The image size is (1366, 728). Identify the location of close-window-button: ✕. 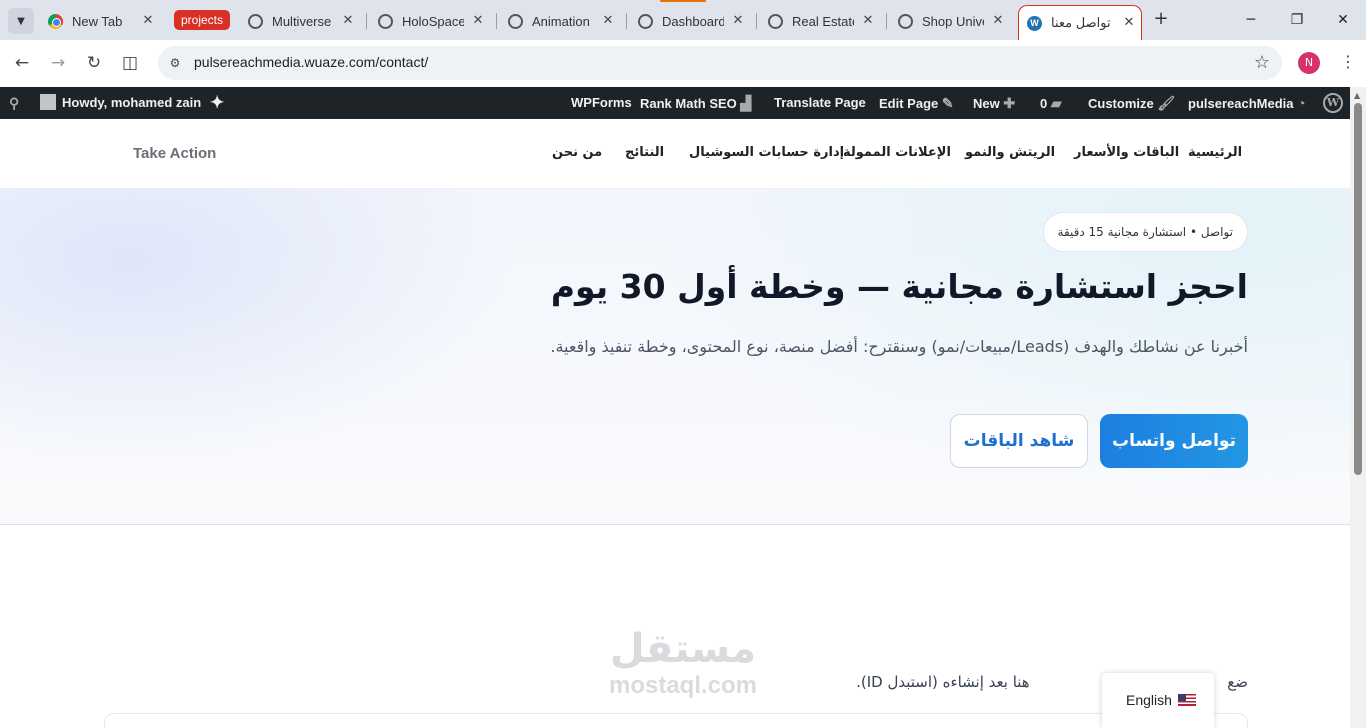
(1343, 20).